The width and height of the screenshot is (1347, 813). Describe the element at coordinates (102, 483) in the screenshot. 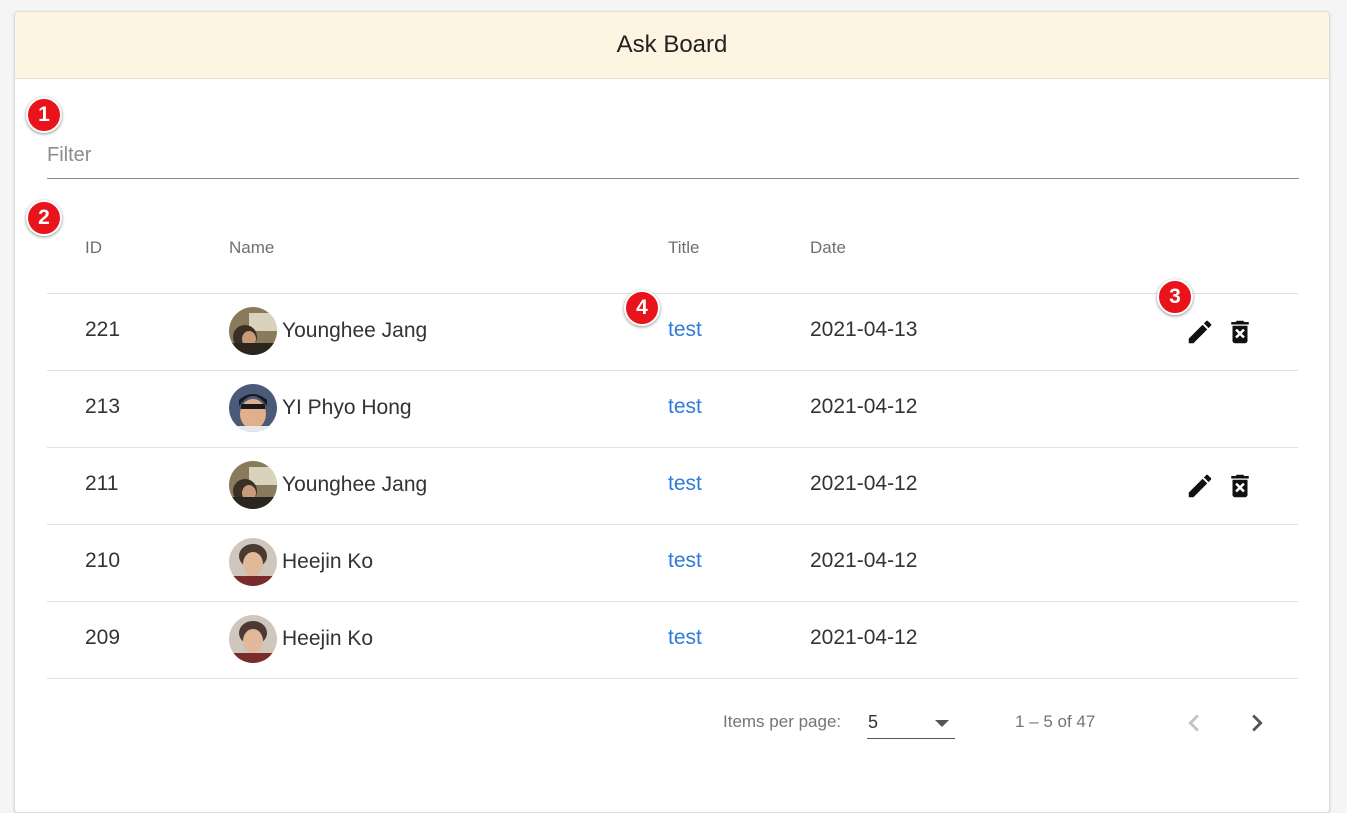

I see `cell-id: 211` at that location.